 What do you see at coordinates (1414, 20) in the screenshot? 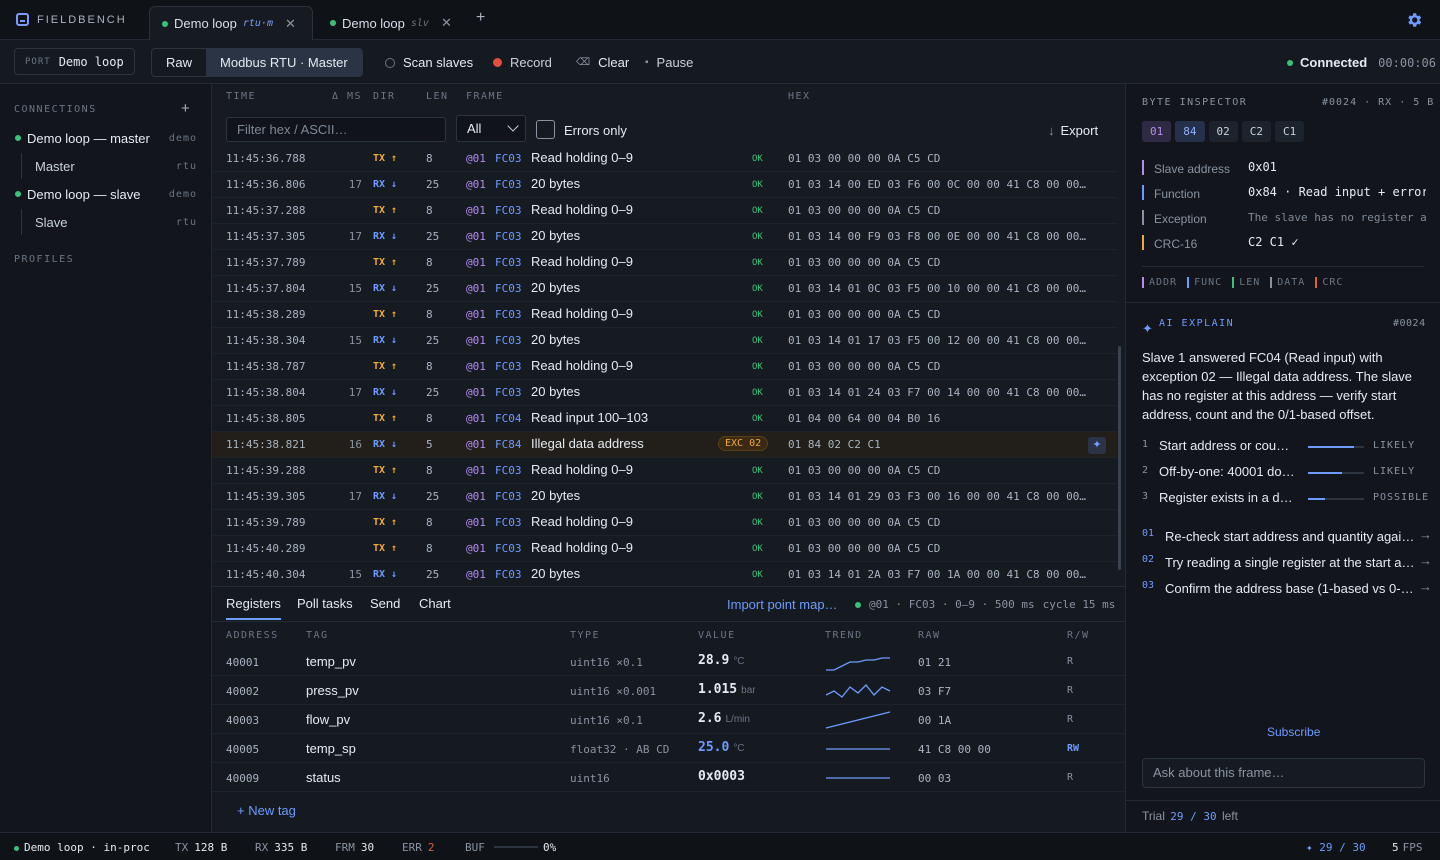
I see `settings-gear-icon` at bounding box center [1414, 20].